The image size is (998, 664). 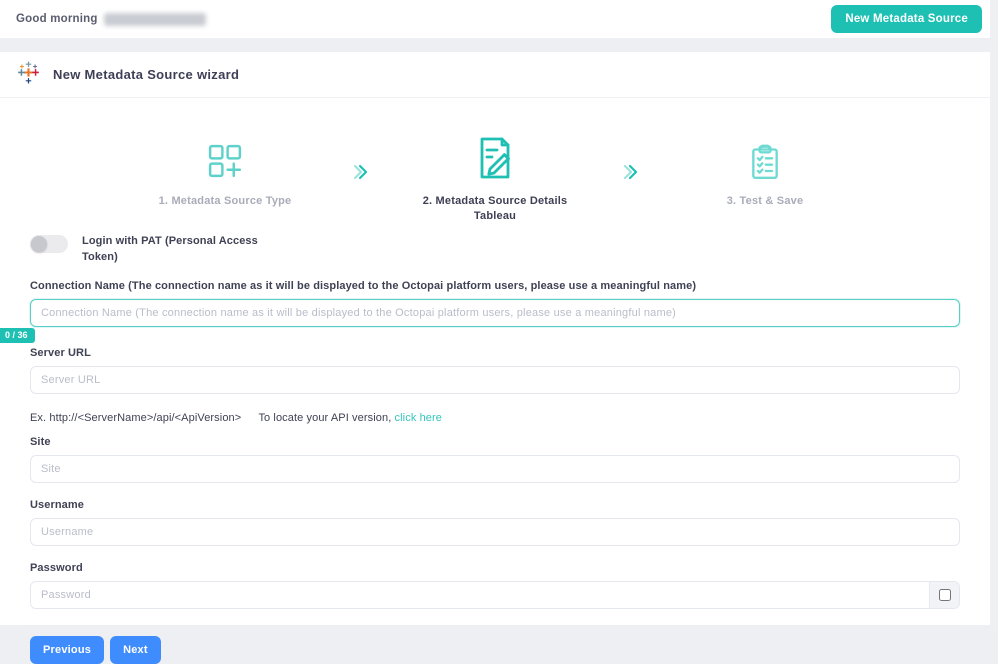 I want to click on step-label-line1: 2. Metadata Source Details, so click(x=495, y=201).